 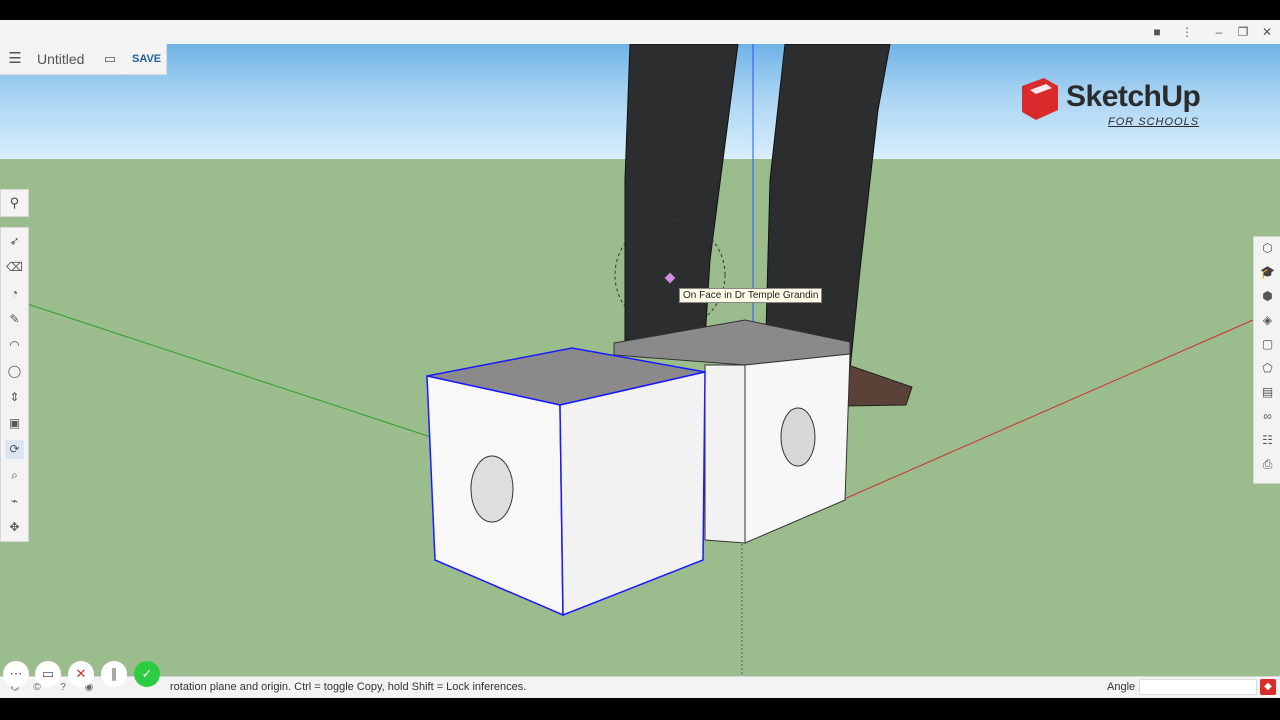 I want to click on save-button: SAVE, so click(x=146, y=59).